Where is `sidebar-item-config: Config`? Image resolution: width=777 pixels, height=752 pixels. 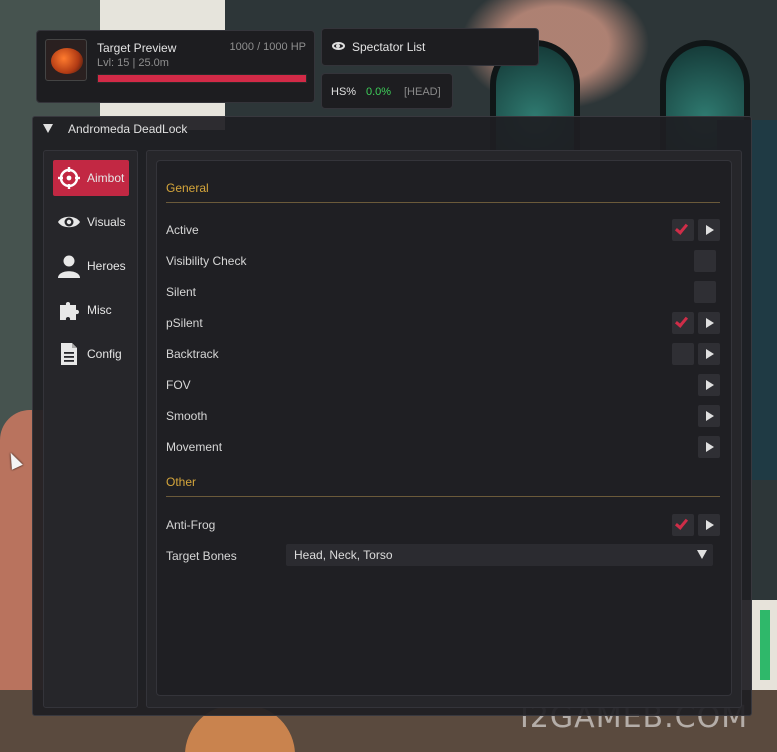 sidebar-item-config: Config is located at coordinates (91, 354).